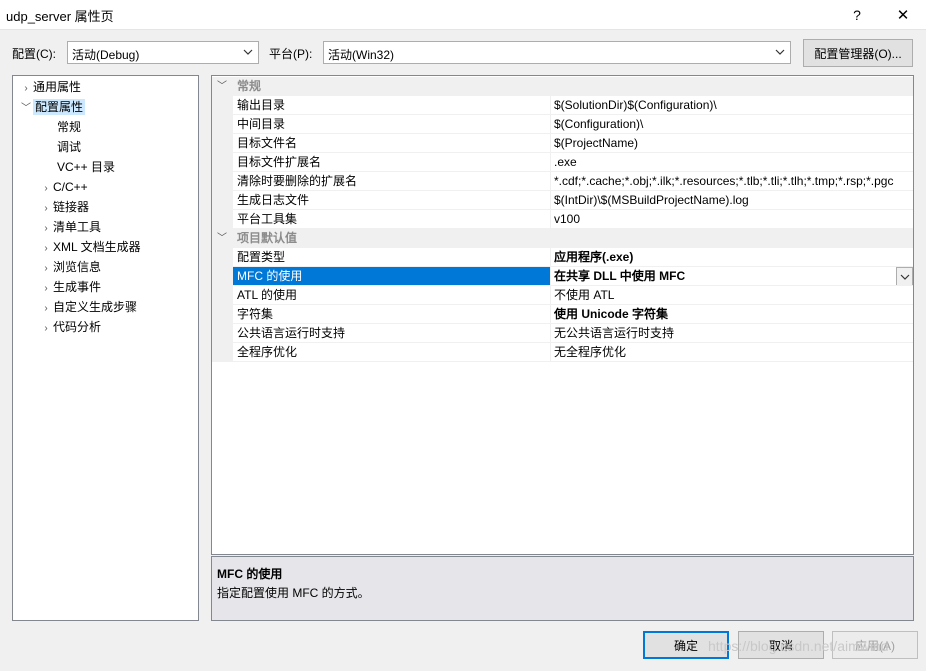 The image size is (926, 671). I want to click on tree-item: › 清单工具, so click(70, 227).